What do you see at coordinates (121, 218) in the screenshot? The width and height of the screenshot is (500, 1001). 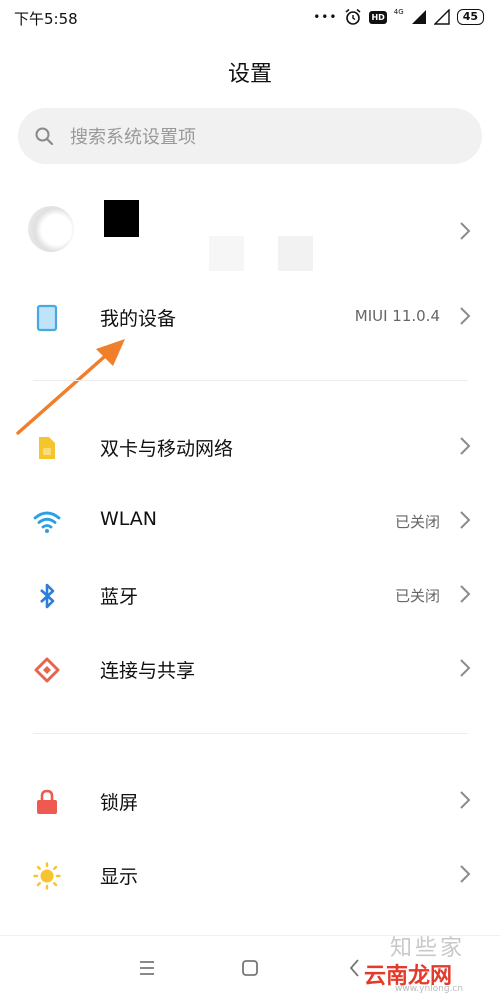 I see `account-name-redacted` at bounding box center [121, 218].